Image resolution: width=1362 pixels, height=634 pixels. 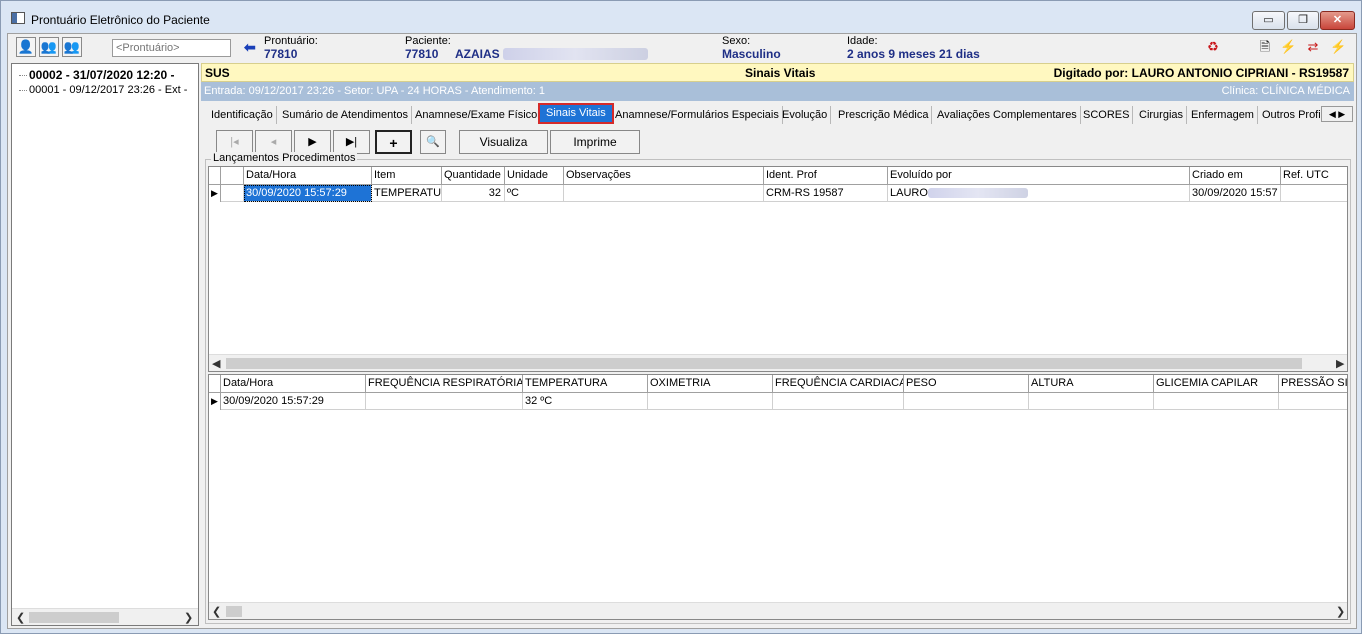 What do you see at coordinates (234, 142) in the screenshot?
I see `first-record-button: |◂` at bounding box center [234, 142].